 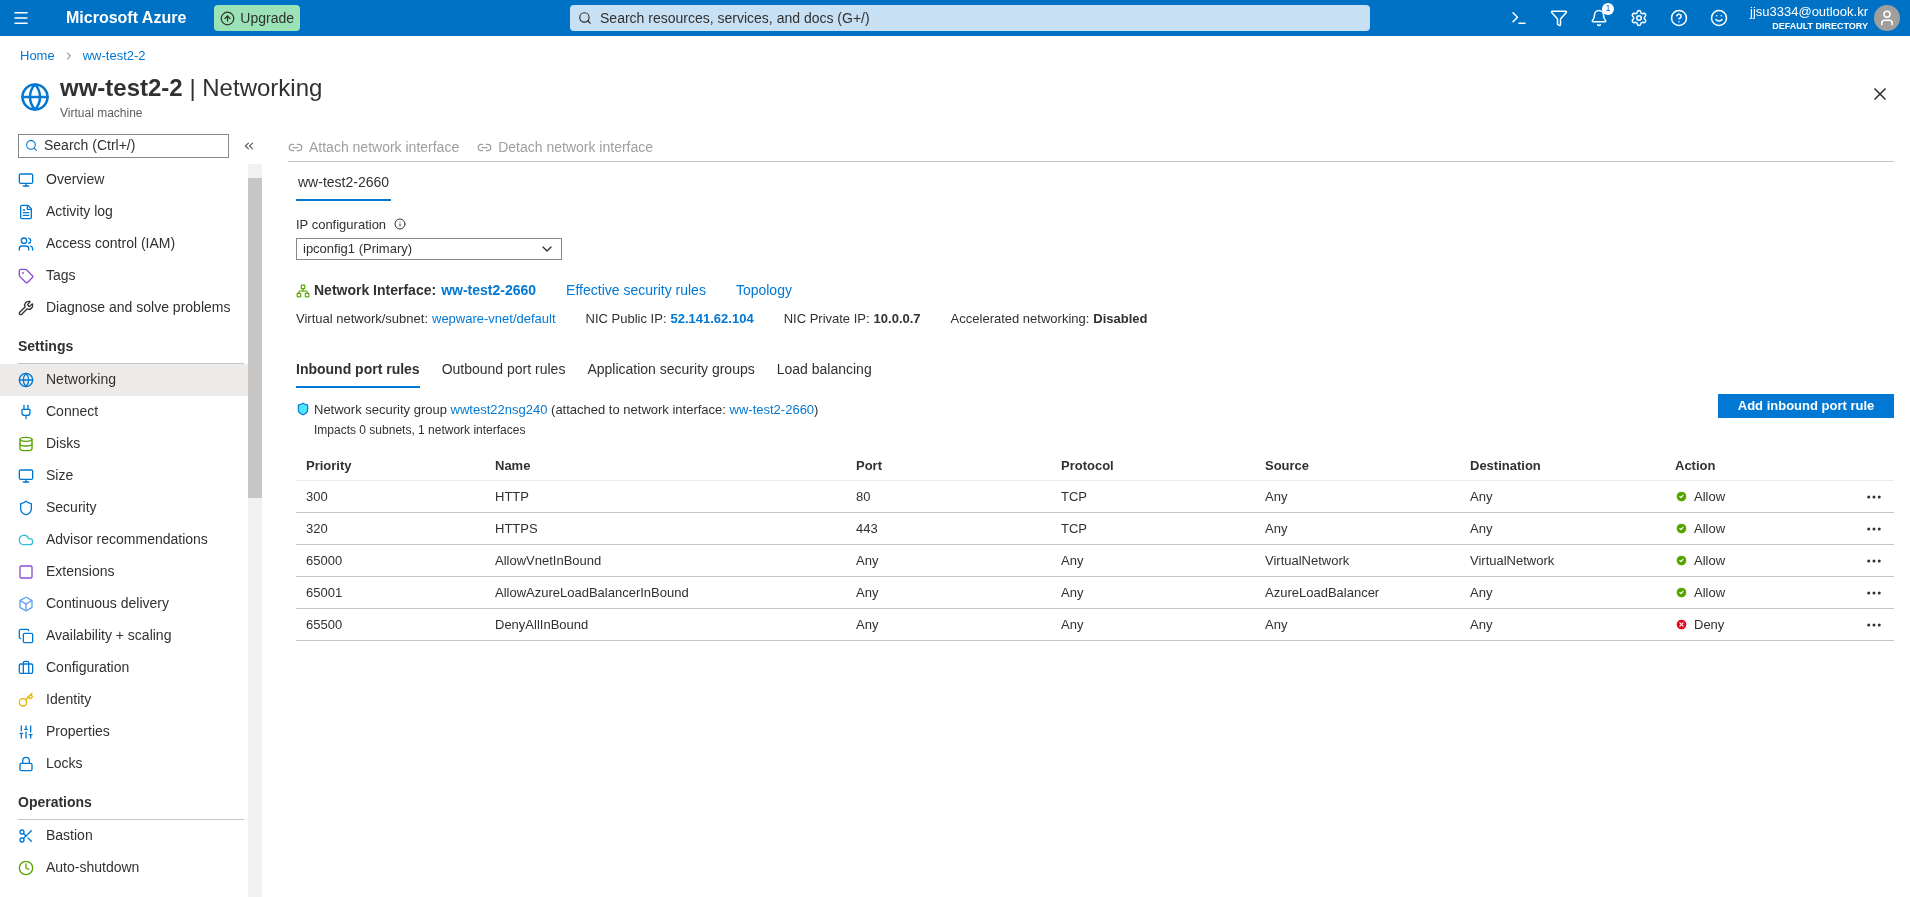 What do you see at coordinates (1679, 18) in the screenshot?
I see `help-icon` at bounding box center [1679, 18].